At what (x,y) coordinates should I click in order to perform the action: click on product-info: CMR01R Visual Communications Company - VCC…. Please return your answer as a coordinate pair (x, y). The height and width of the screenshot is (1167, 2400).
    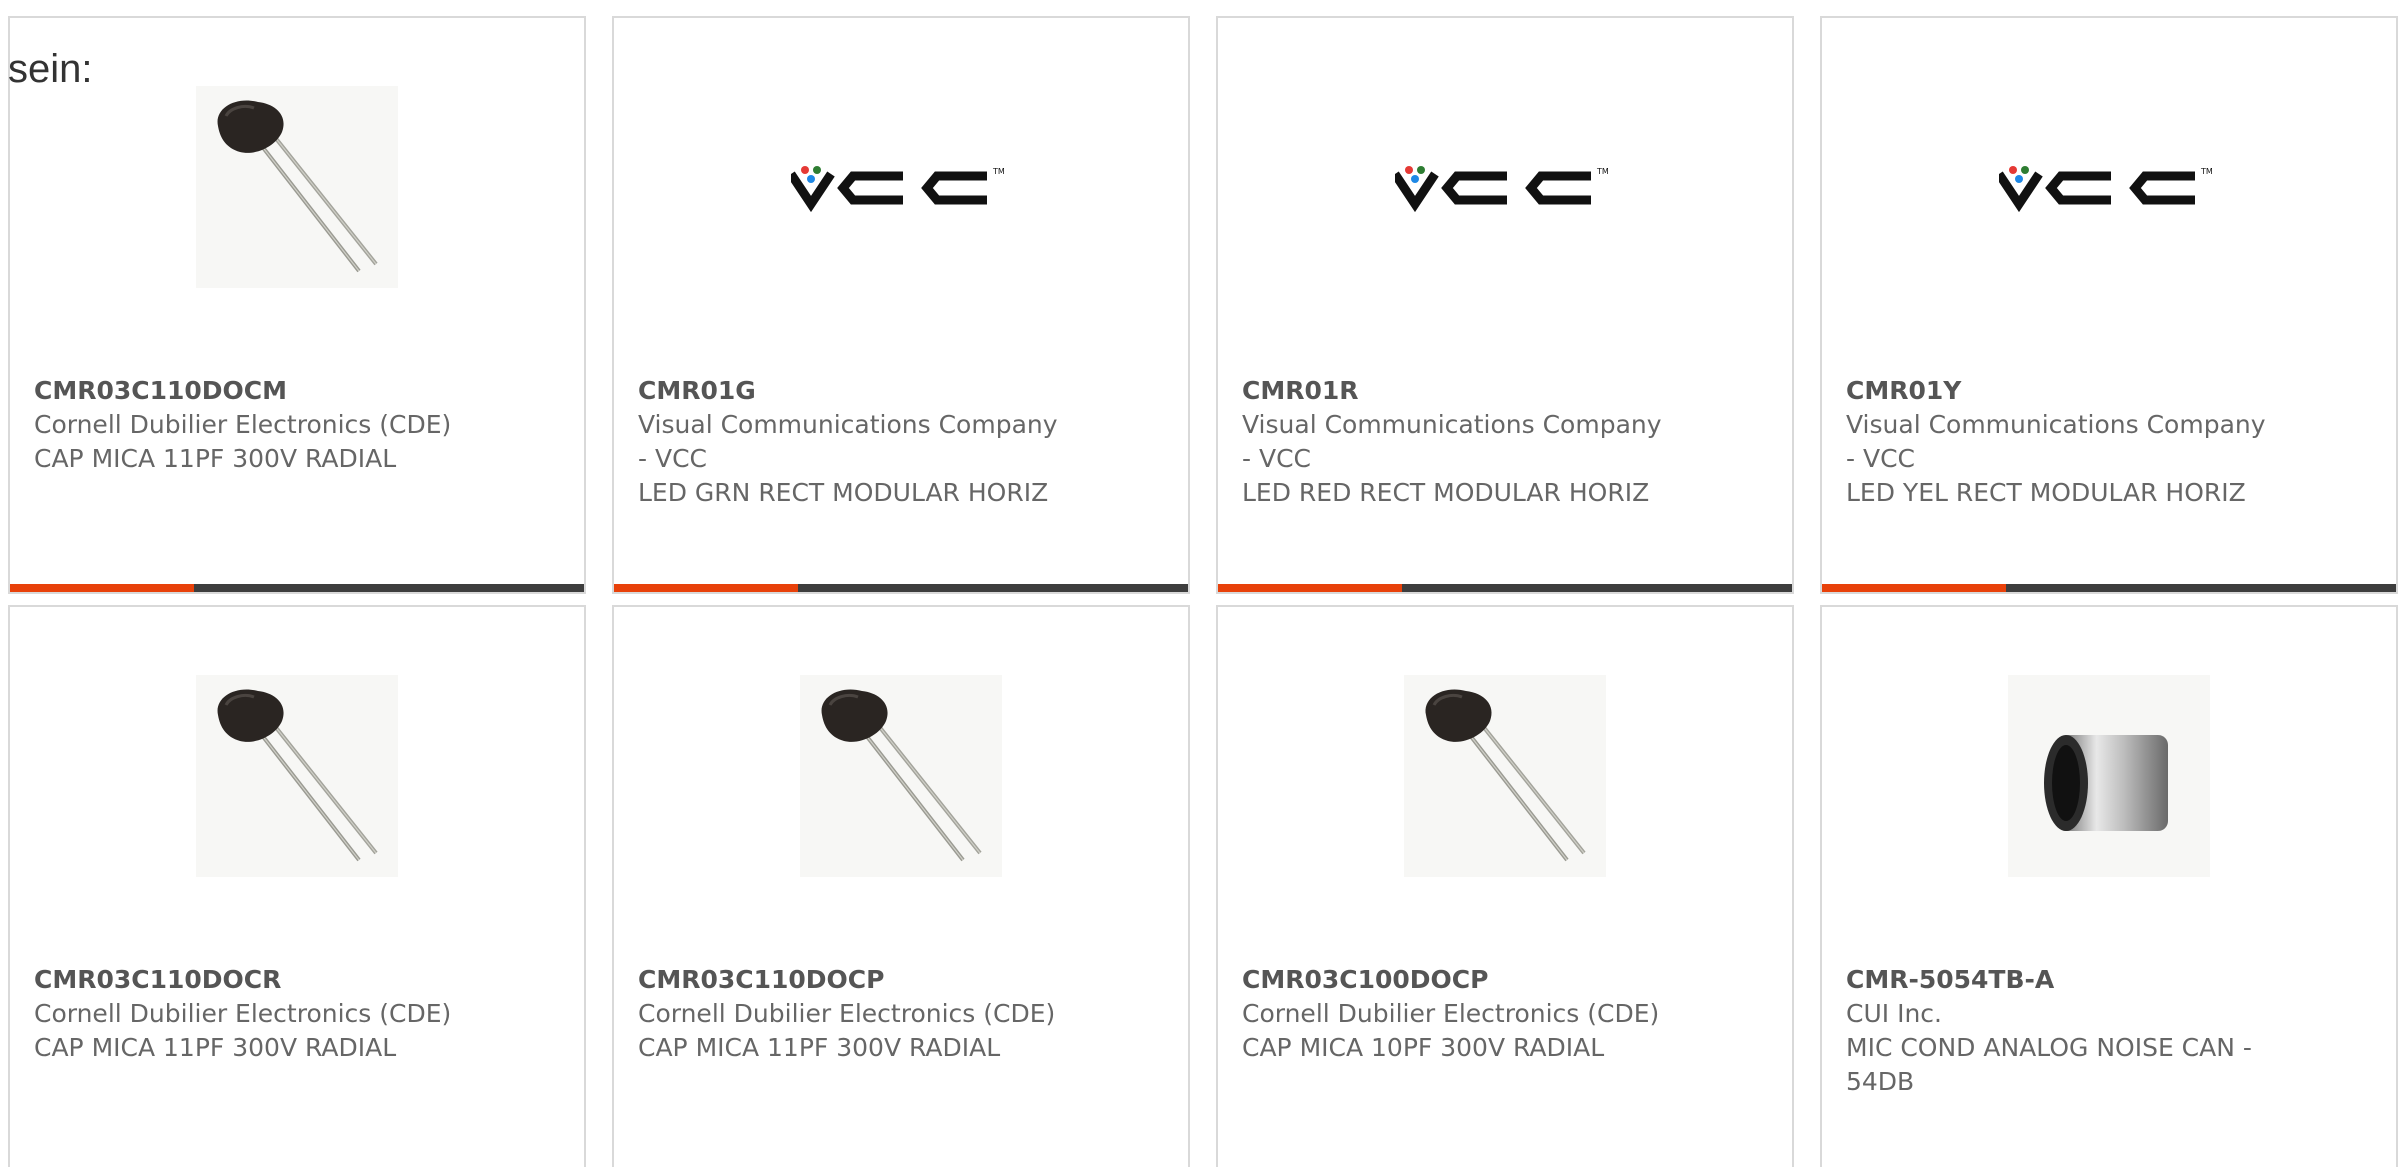
    Looking at the image, I should click on (1507, 442).